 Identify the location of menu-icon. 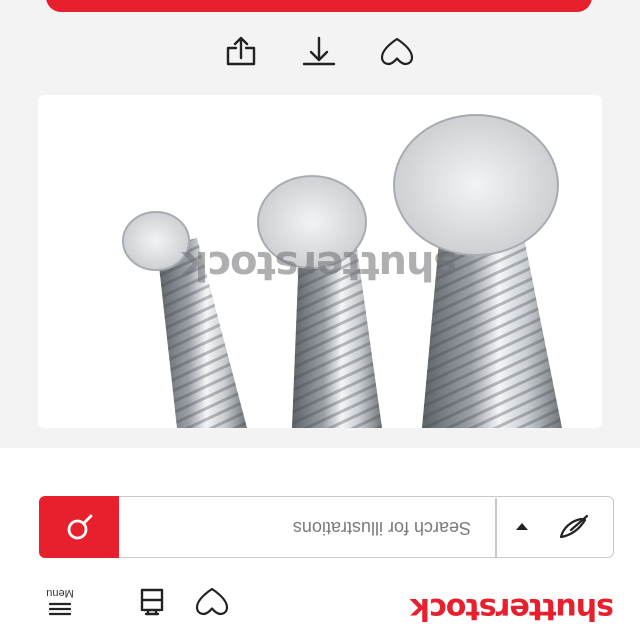
(60, 609).